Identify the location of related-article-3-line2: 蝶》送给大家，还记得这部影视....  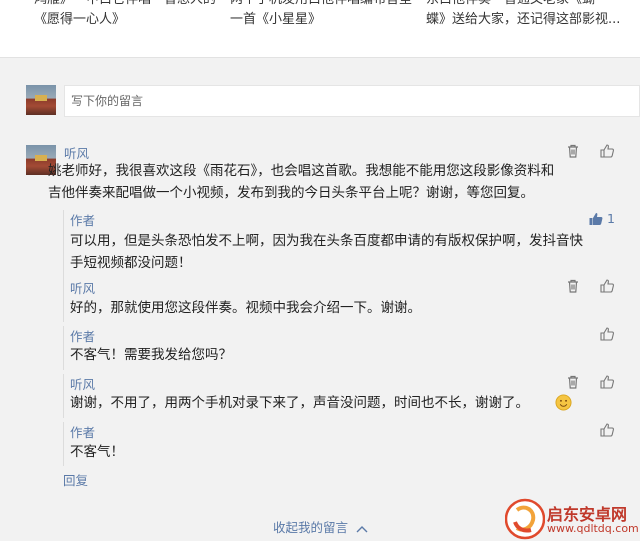
(523, 20).